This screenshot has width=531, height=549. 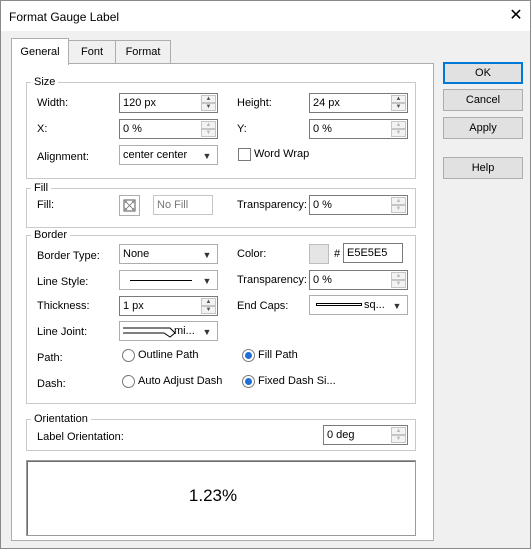 I want to click on outline-path-label: Outline Path, so click(x=168, y=355).